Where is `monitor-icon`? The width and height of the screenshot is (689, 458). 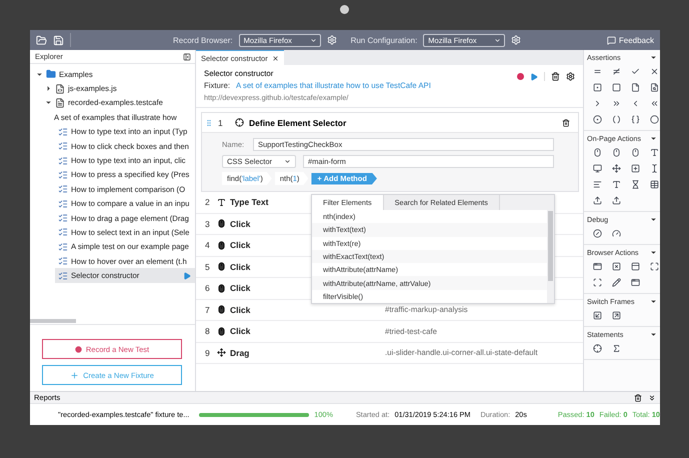
monitor-icon is located at coordinates (597, 168).